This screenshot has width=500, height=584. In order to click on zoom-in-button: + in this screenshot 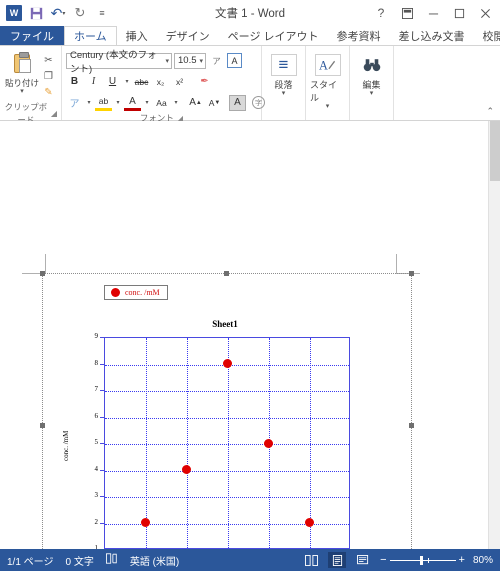, I will do `click(462, 560)`.